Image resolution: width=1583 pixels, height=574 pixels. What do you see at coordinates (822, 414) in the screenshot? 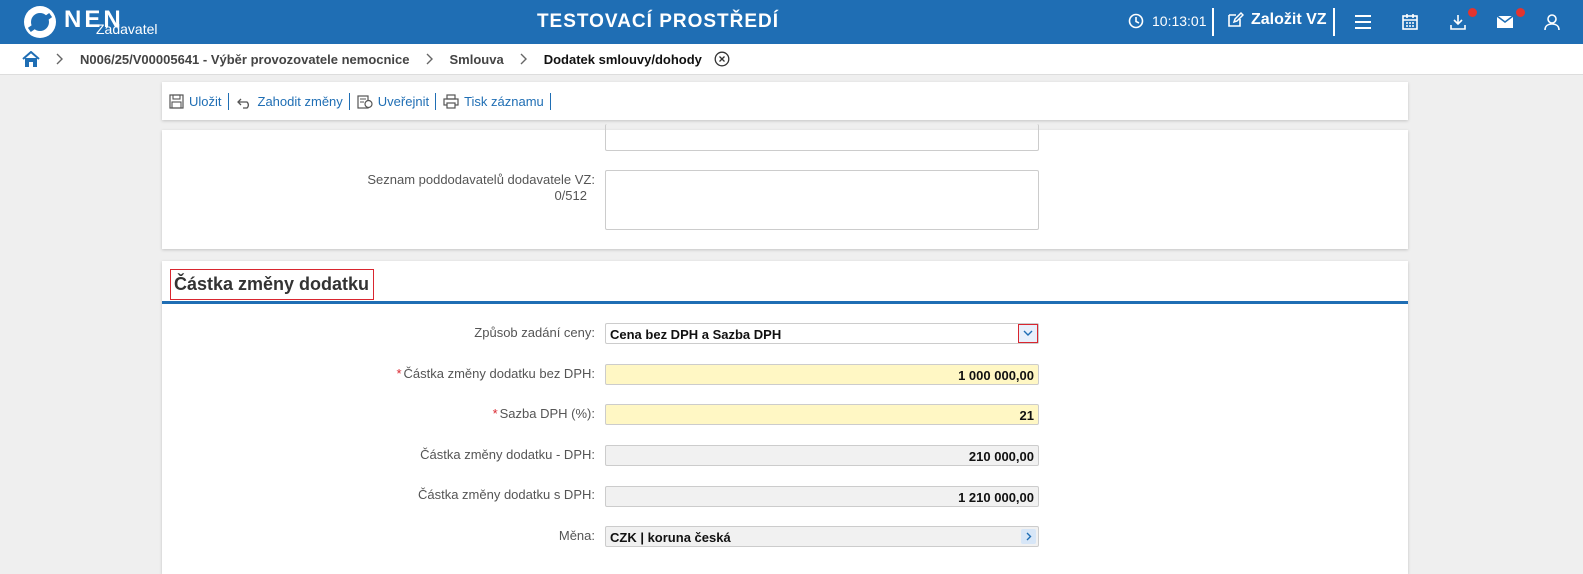
I see `vat-rate-input: 21` at bounding box center [822, 414].